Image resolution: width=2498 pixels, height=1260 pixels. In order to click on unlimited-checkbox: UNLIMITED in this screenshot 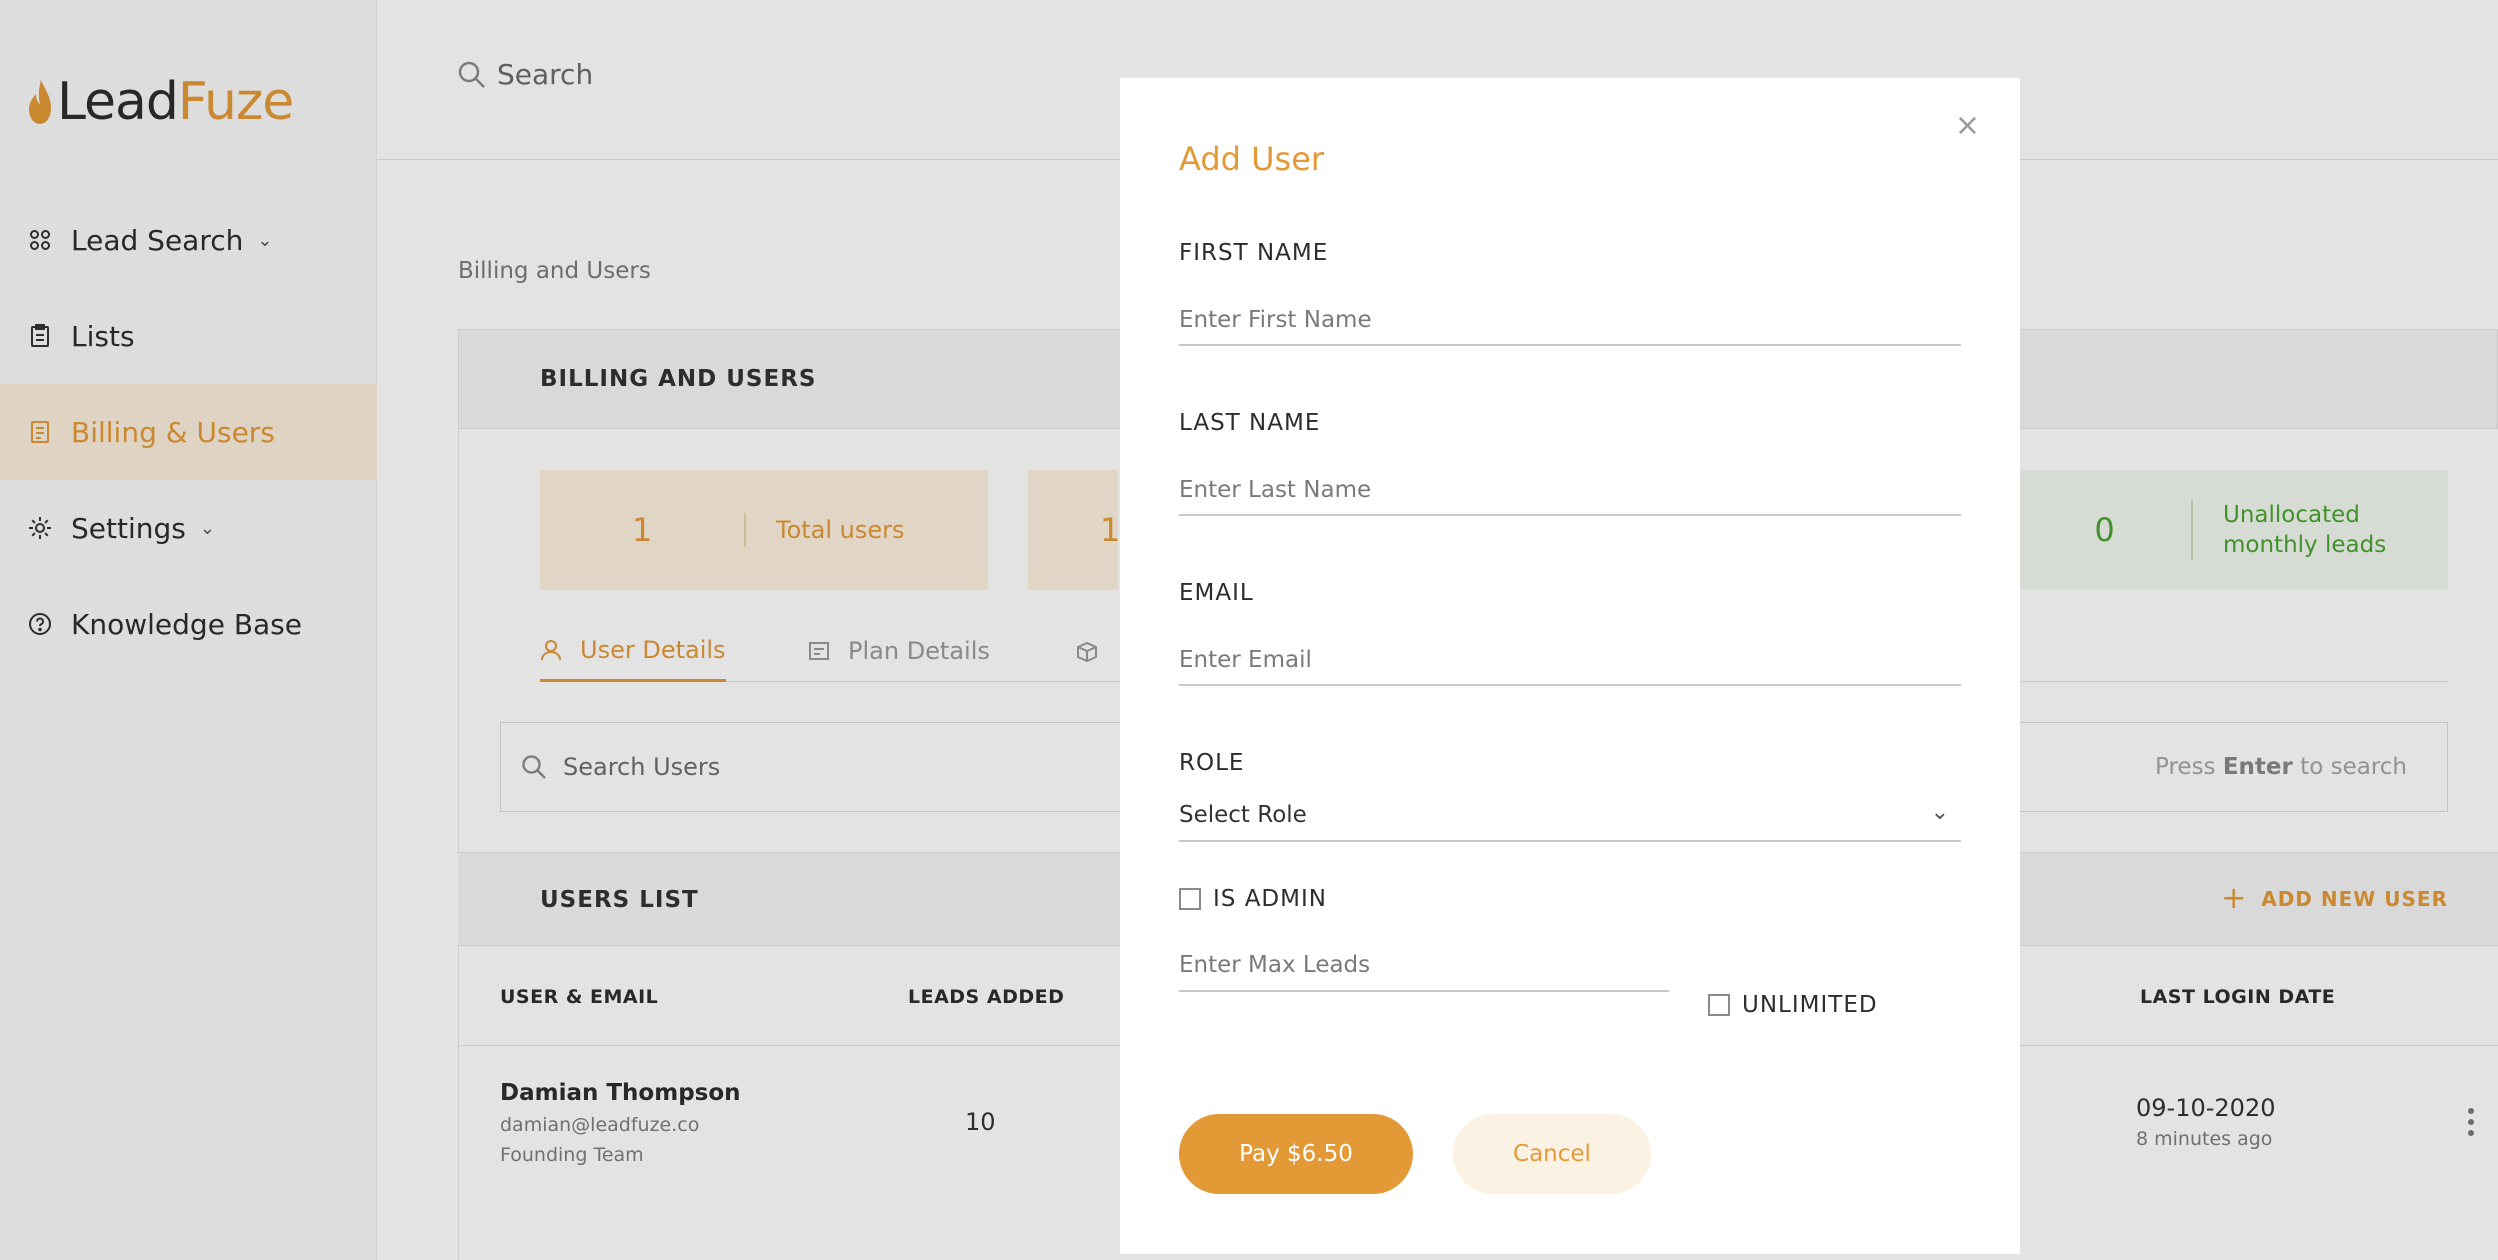, I will do `click(1793, 1005)`.